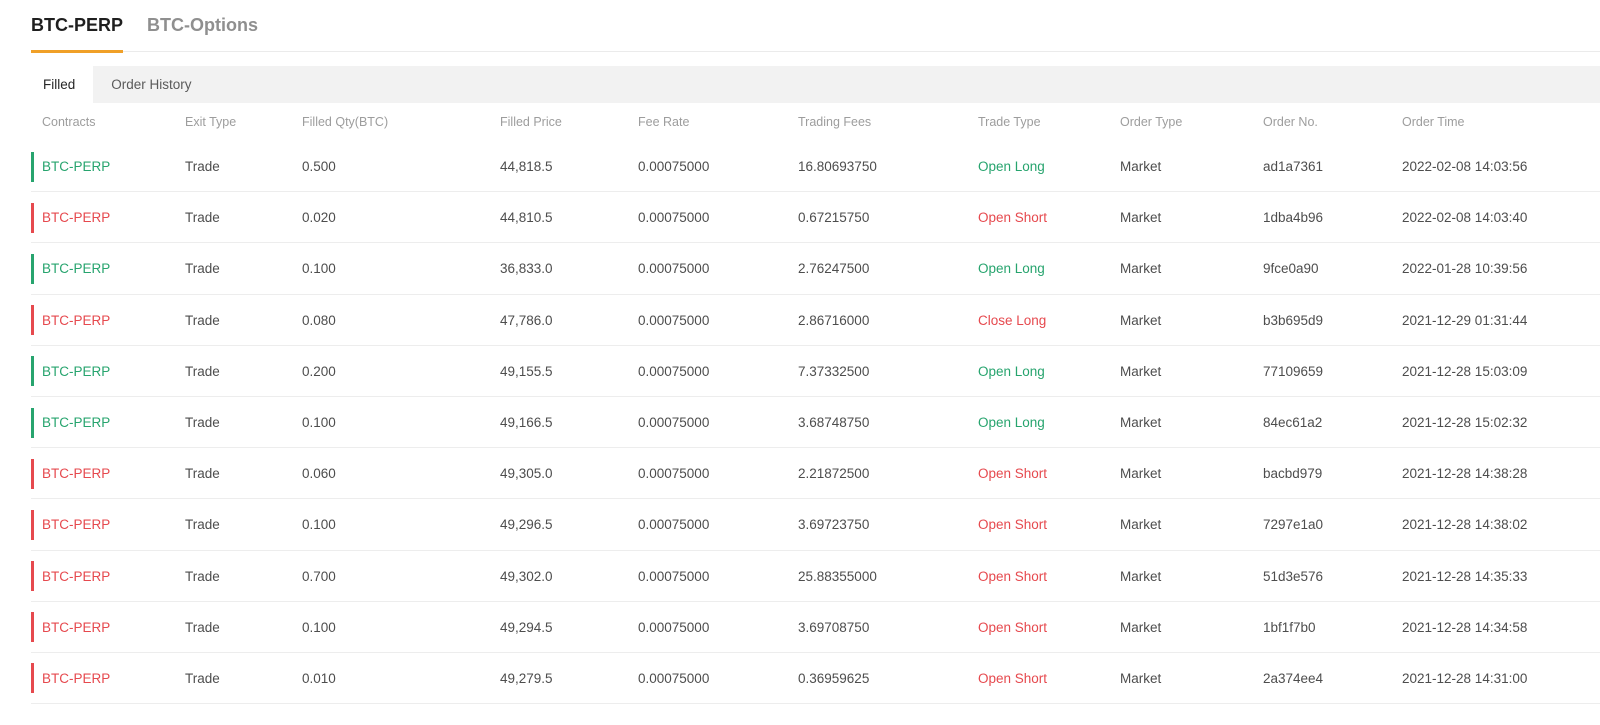 The image size is (1600, 725). I want to click on filled-qty-cell: 0.700, so click(319, 576).